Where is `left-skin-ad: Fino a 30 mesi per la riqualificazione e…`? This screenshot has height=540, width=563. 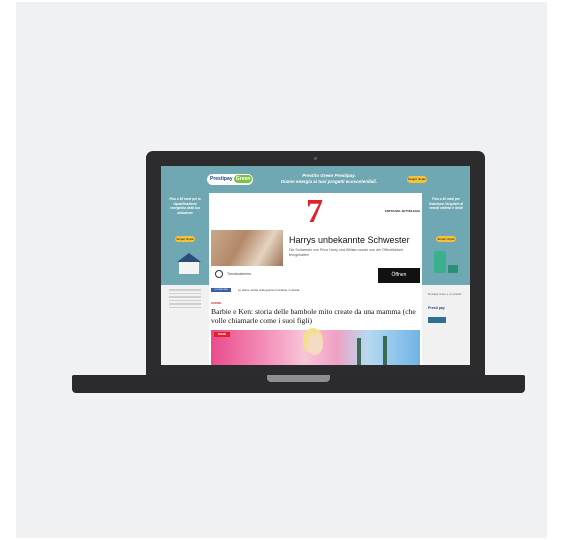 left-skin-ad: Fino a 30 mesi per la riqualificazione e… is located at coordinates (185, 279).